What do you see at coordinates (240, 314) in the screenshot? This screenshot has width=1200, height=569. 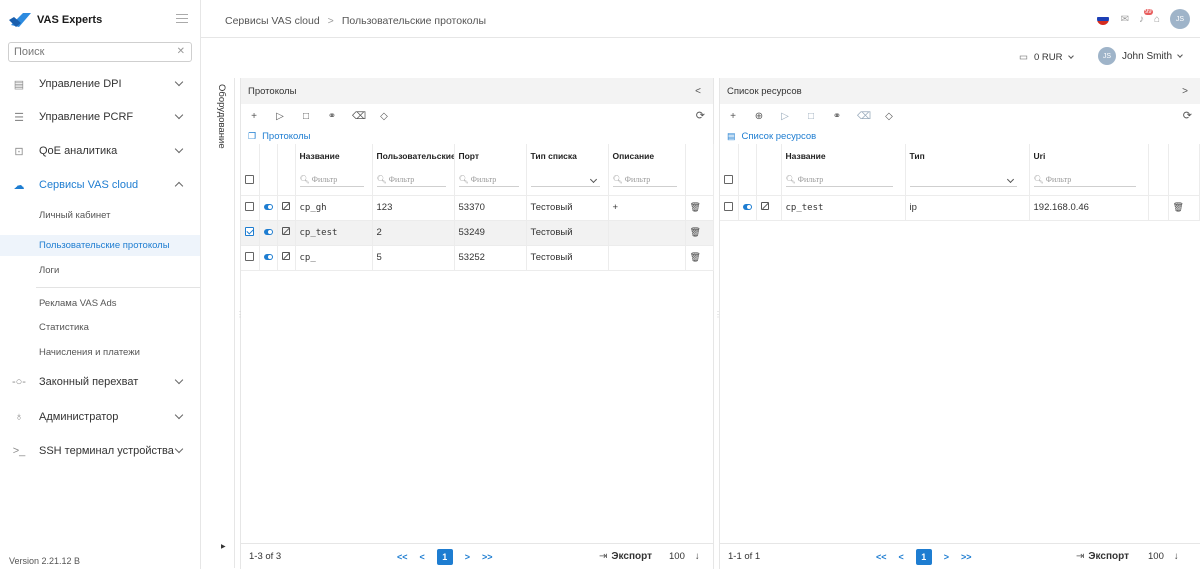 I see `resize-handle: ⋮` at bounding box center [240, 314].